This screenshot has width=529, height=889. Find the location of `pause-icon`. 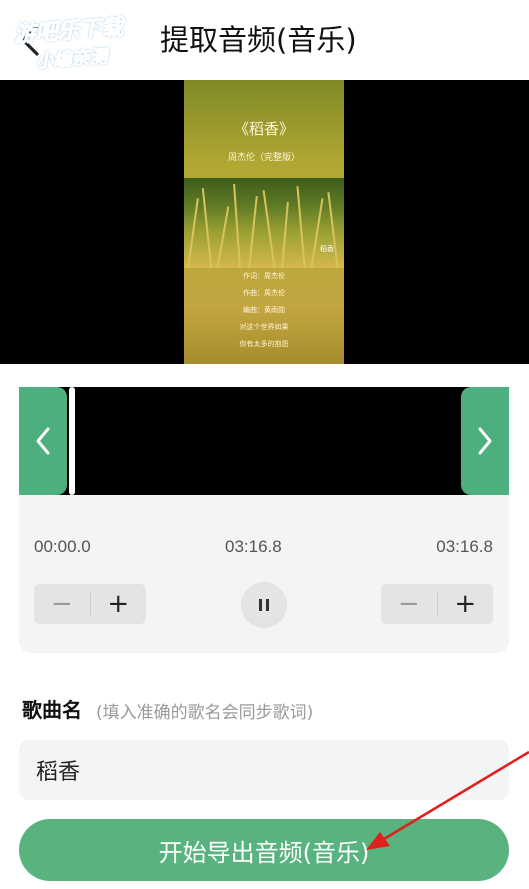

pause-icon is located at coordinates (264, 605).